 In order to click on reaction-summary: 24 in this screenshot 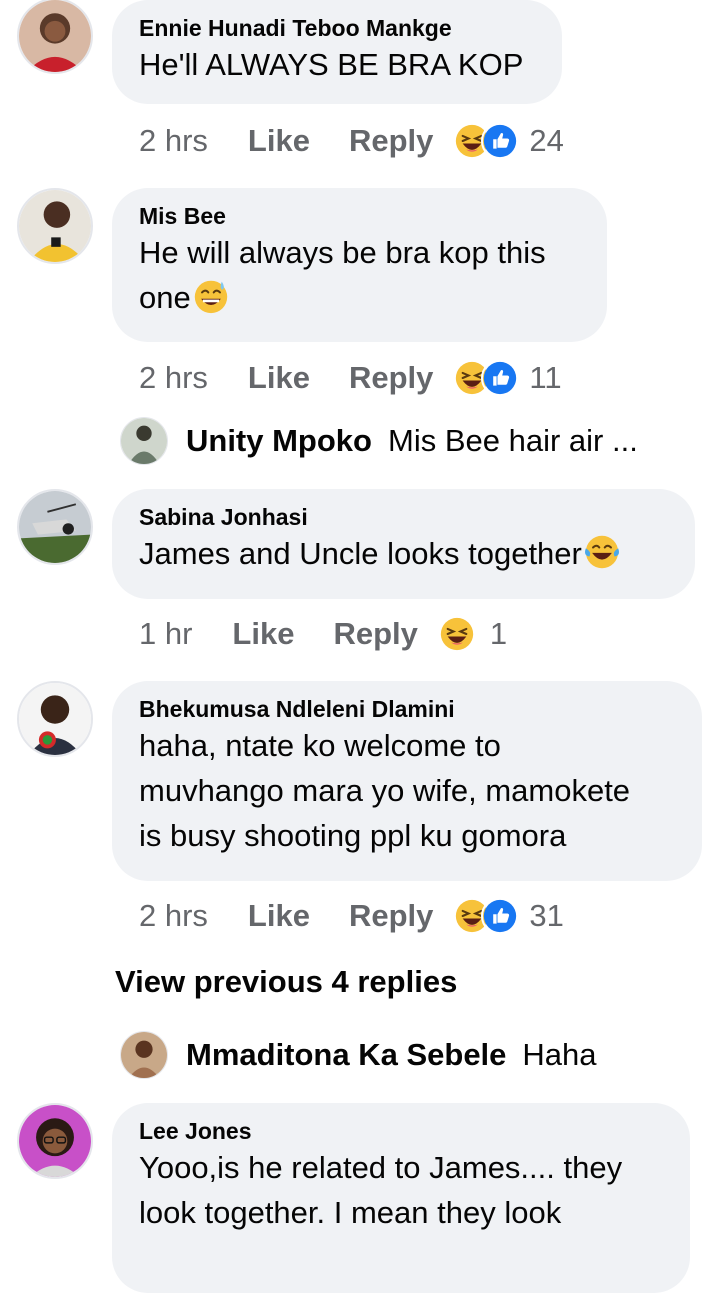, I will do `click(508, 141)`.